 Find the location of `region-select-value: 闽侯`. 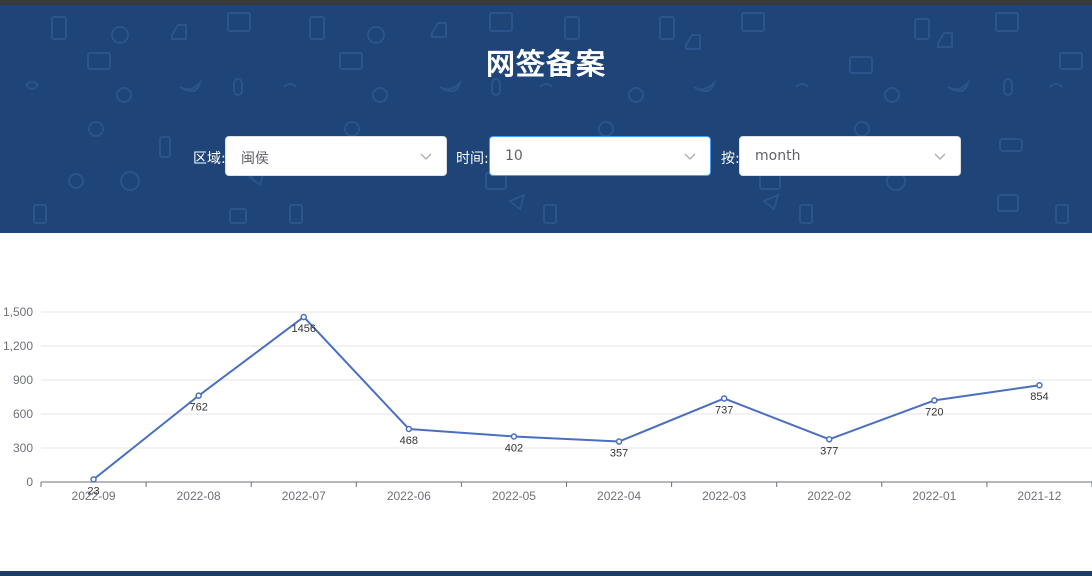

region-select-value: 闽侯 is located at coordinates (255, 159).